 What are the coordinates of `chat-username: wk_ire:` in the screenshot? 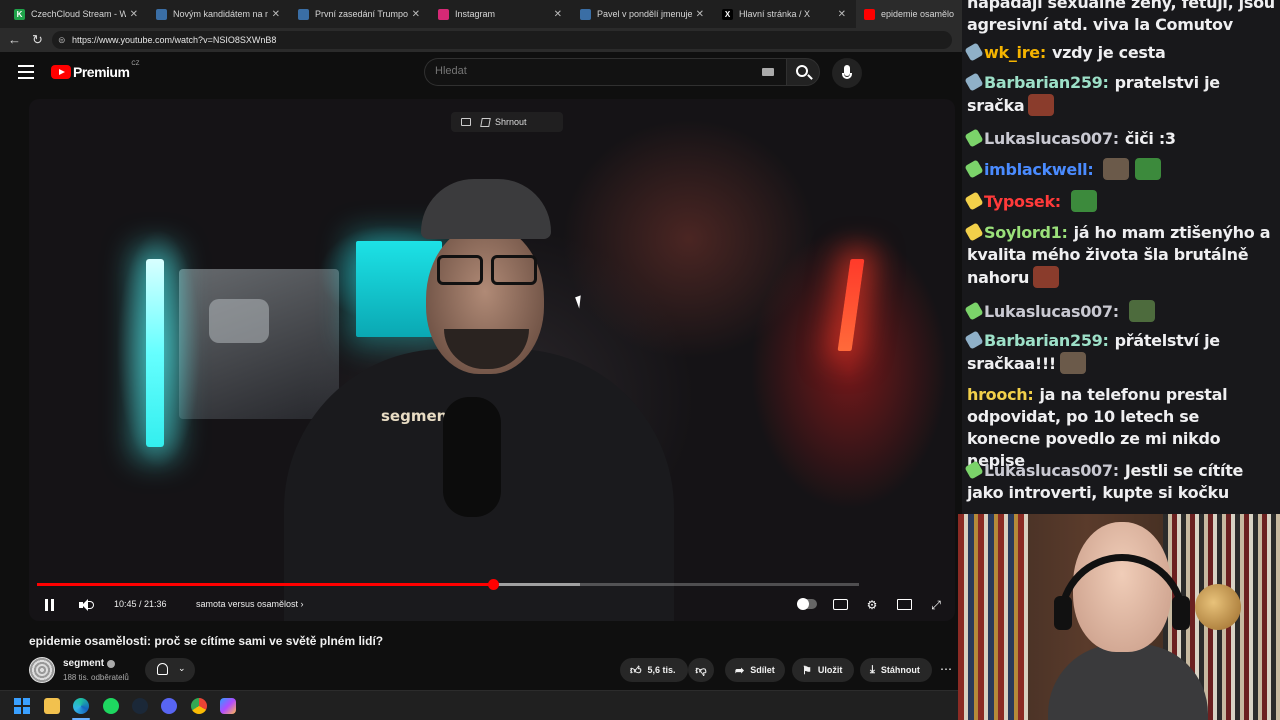 It's located at (1015, 52).